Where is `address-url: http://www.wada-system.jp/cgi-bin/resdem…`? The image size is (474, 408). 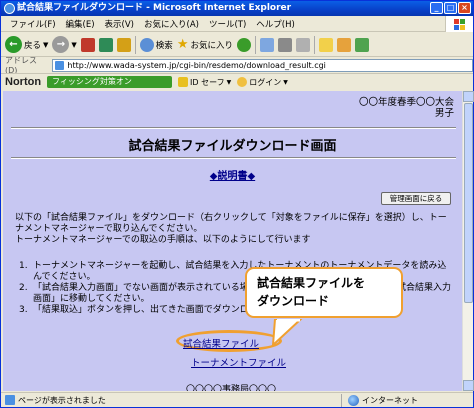
address-url: http://www.wada-system.jp/cgi-bin/resdem… is located at coordinates (196, 65).